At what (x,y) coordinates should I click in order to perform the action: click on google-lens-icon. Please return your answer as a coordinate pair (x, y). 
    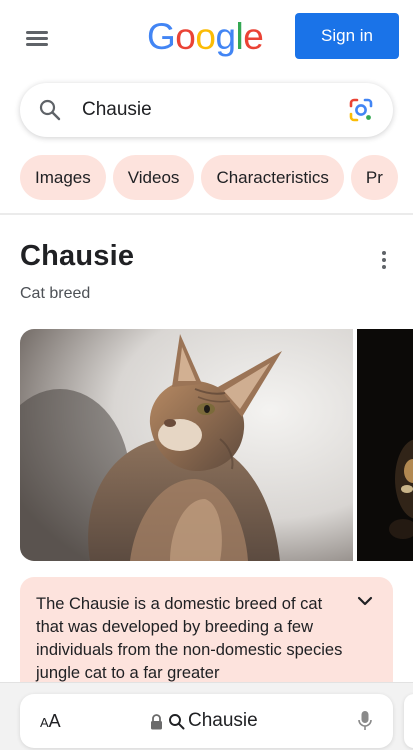
    Looking at the image, I should click on (361, 110).